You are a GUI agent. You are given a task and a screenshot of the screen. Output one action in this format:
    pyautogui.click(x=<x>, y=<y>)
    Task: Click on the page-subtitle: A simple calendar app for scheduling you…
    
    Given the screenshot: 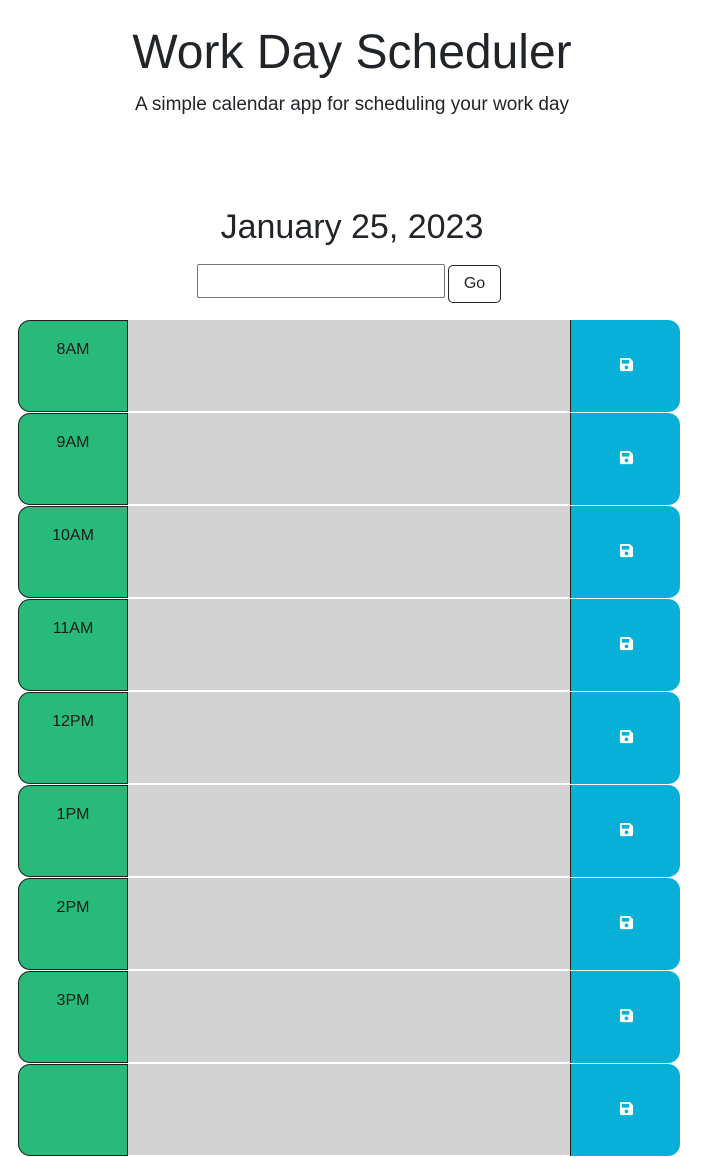 What is the action you would take?
    pyautogui.click(x=352, y=104)
    